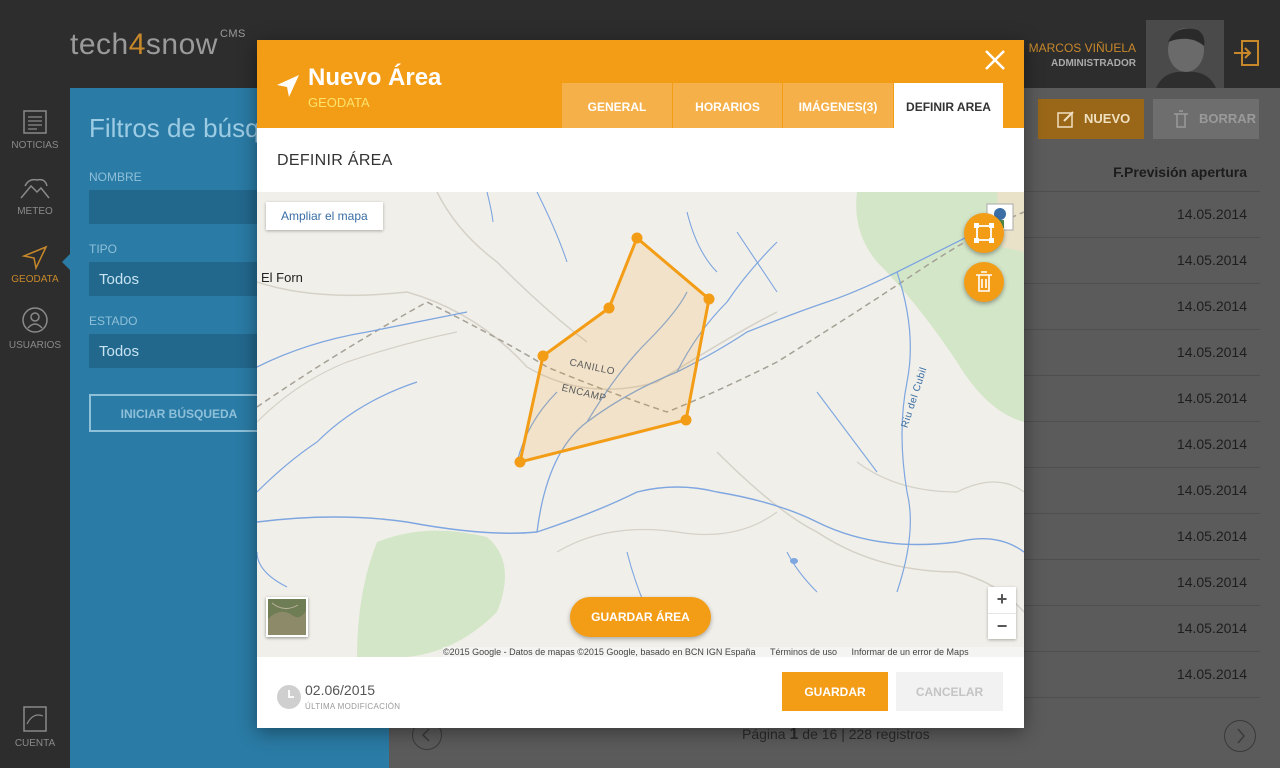  I want to click on save-button: GUARDAR, so click(835, 691).